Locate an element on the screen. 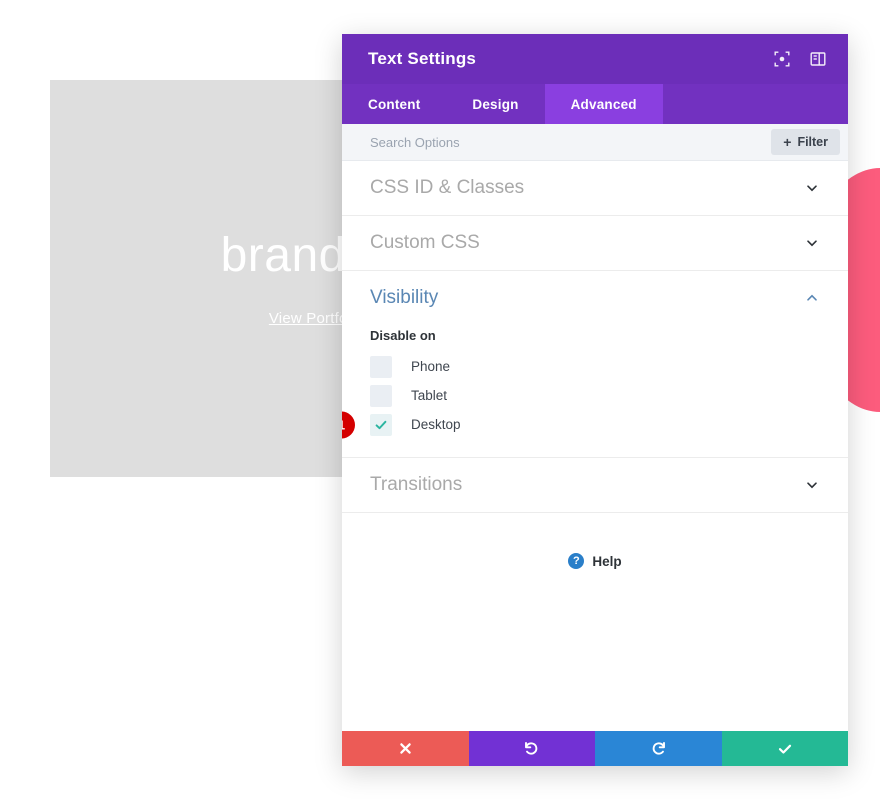 Image resolution: width=880 pixels, height=803 pixels. section-custom-css: Custom CSS is located at coordinates (595, 243).